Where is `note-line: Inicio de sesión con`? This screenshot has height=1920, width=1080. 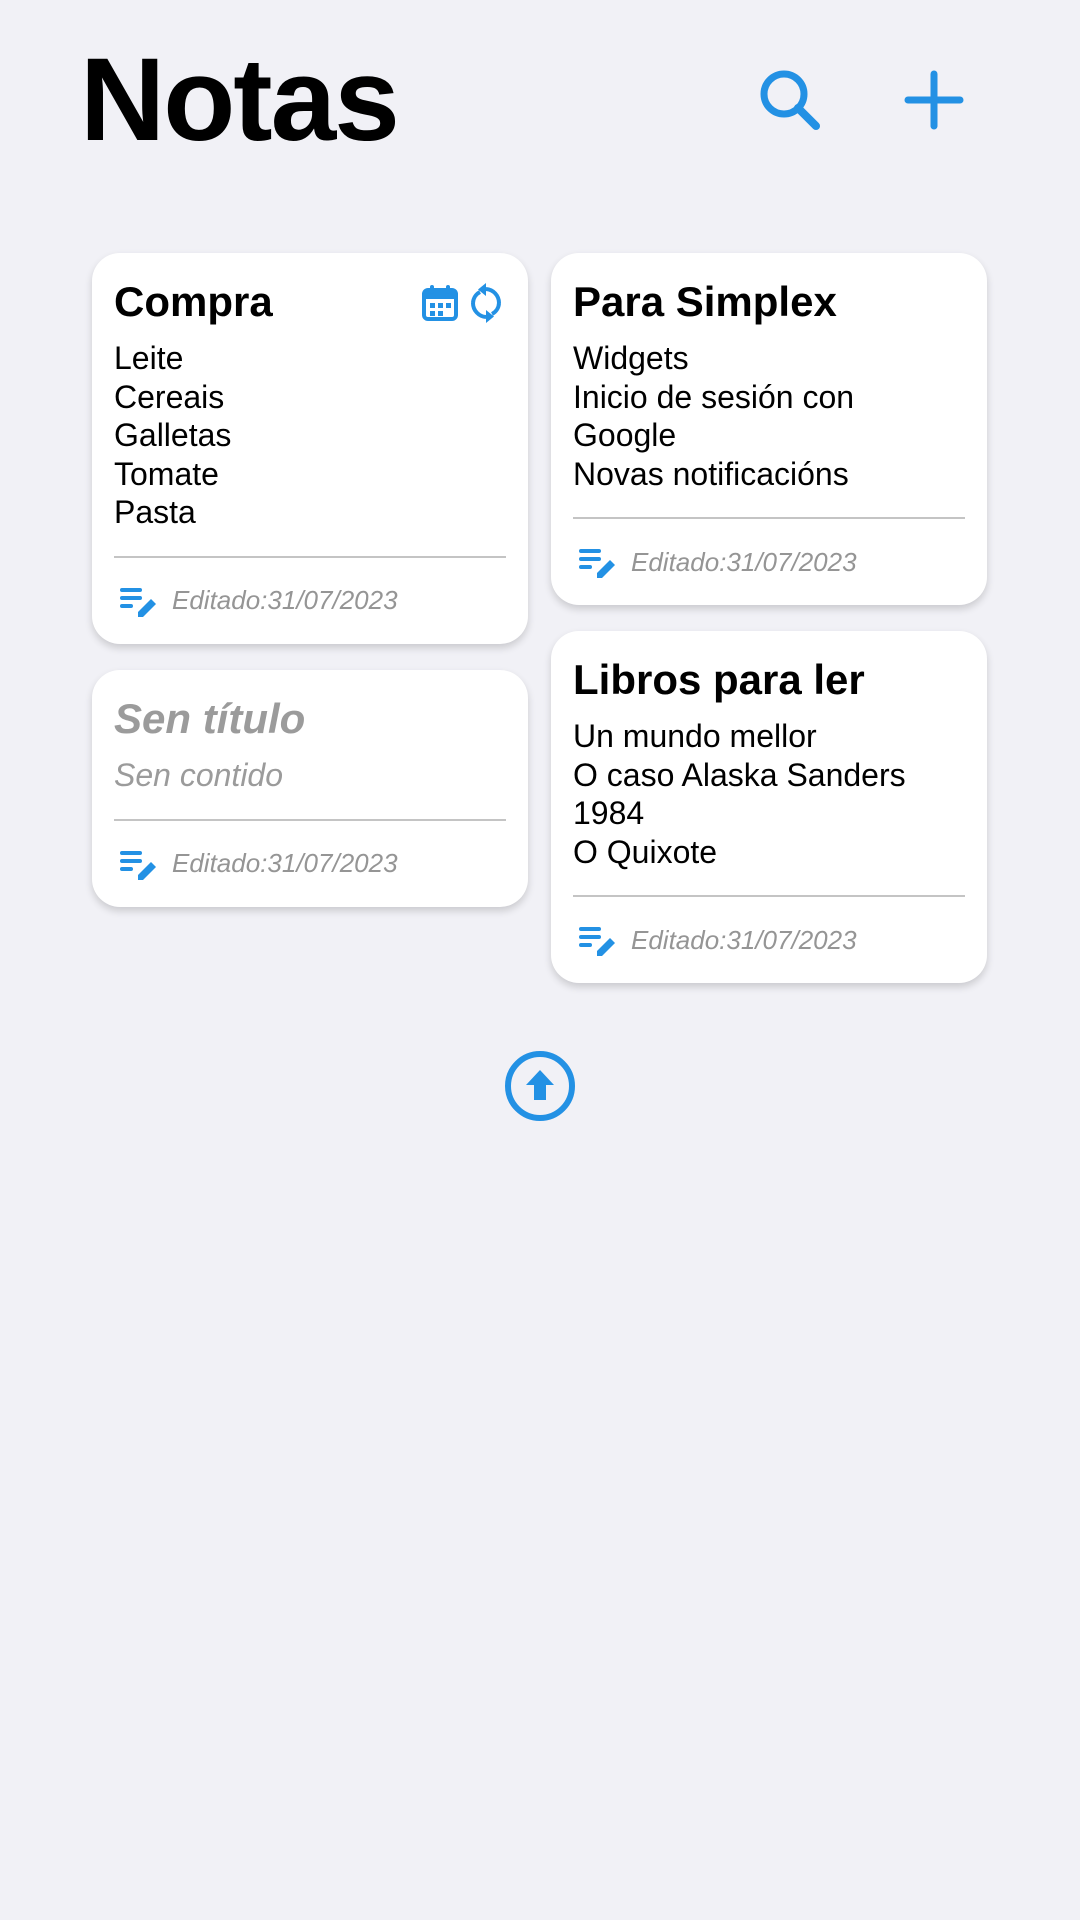
note-line: Inicio de sesión con is located at coordinates (714, 396).